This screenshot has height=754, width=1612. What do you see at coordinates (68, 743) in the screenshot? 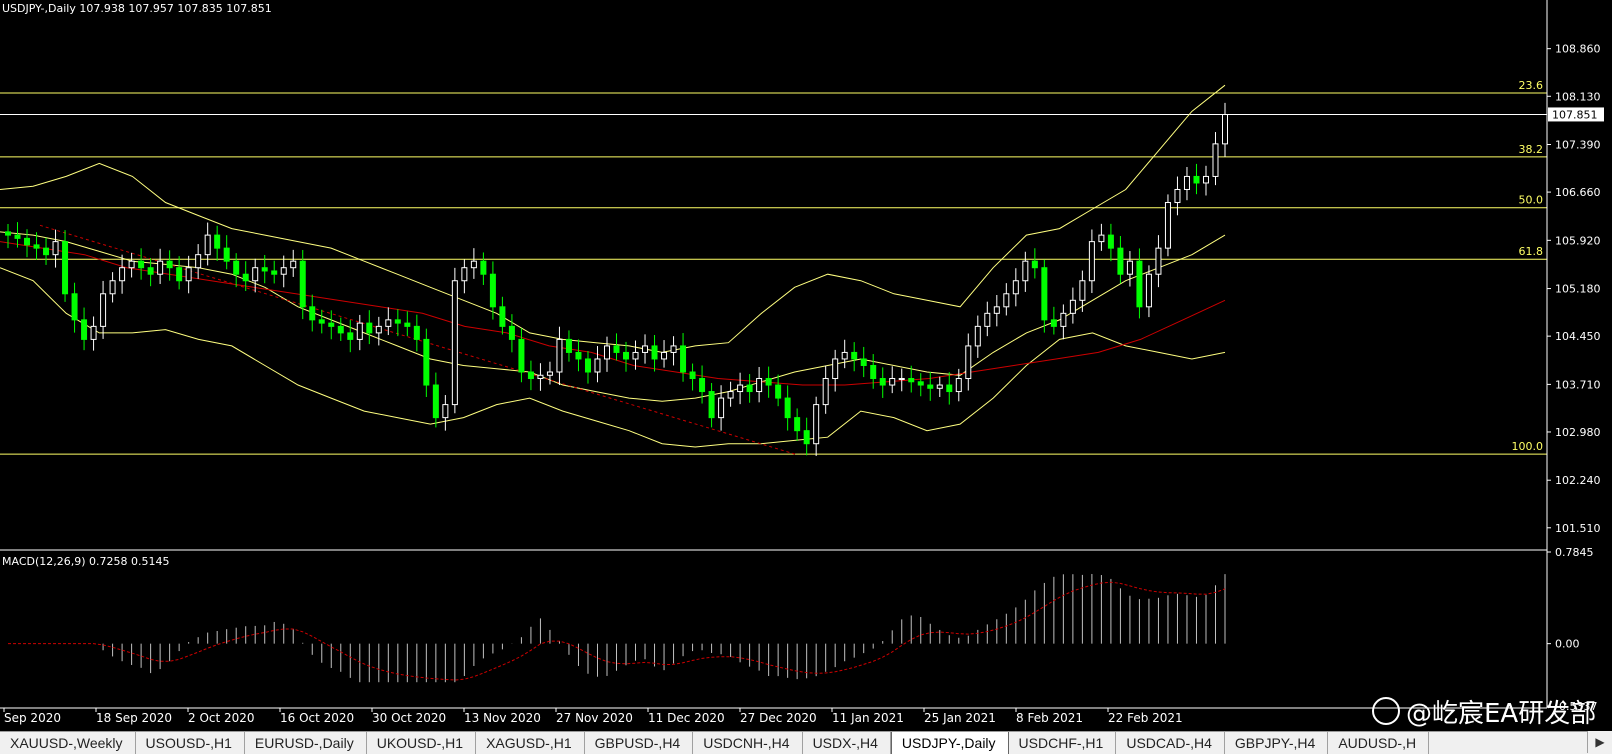
I see `chart-tab: XAUUSD-,Weekly` at bounding box center [68, 743].